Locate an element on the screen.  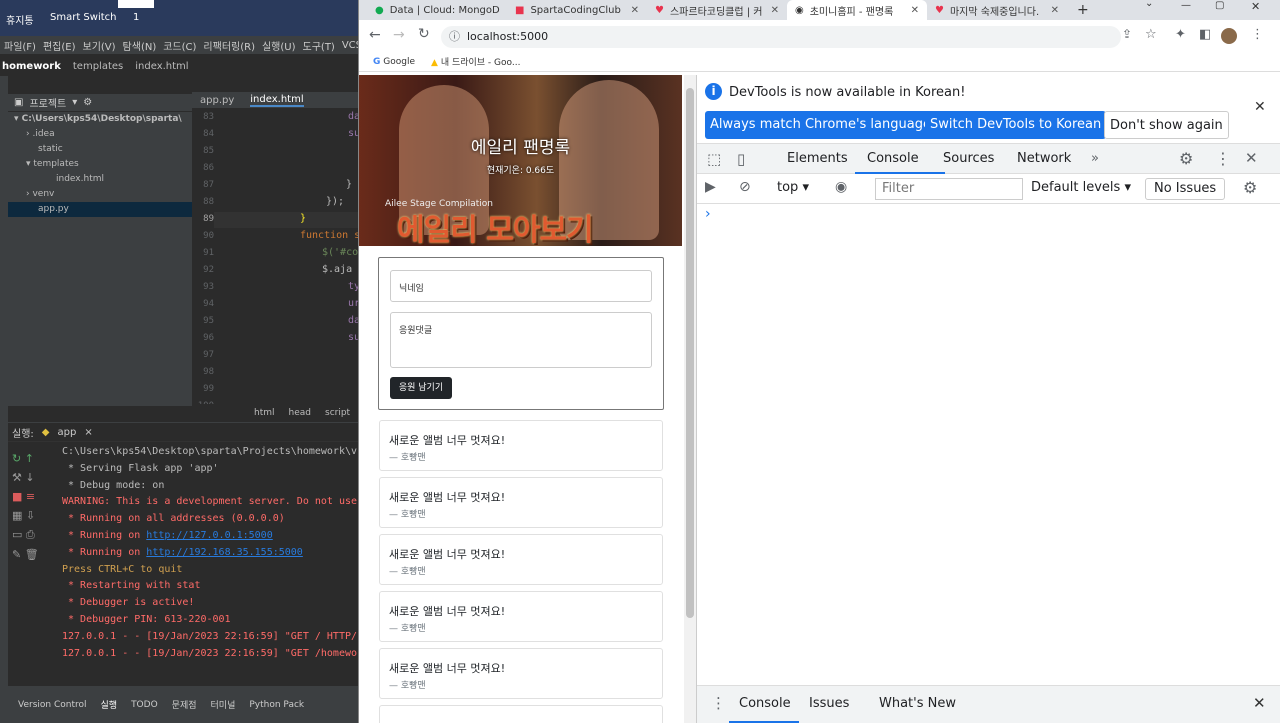
bookmark-google: G Google is located at coordinates (394, 62).